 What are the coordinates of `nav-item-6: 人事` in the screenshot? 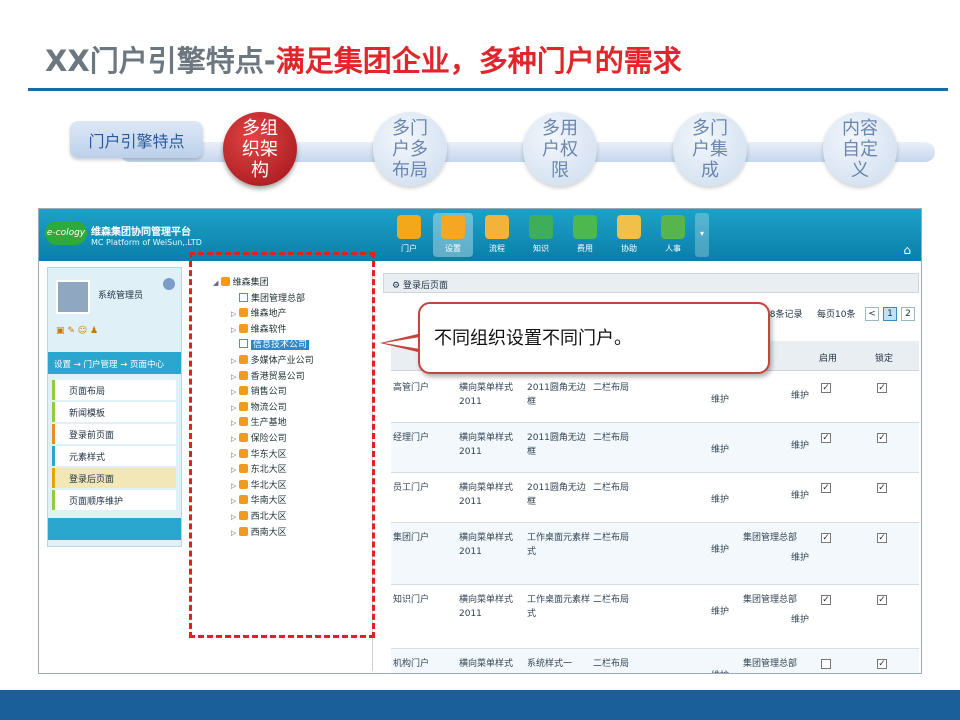 It's located at (673, 235).